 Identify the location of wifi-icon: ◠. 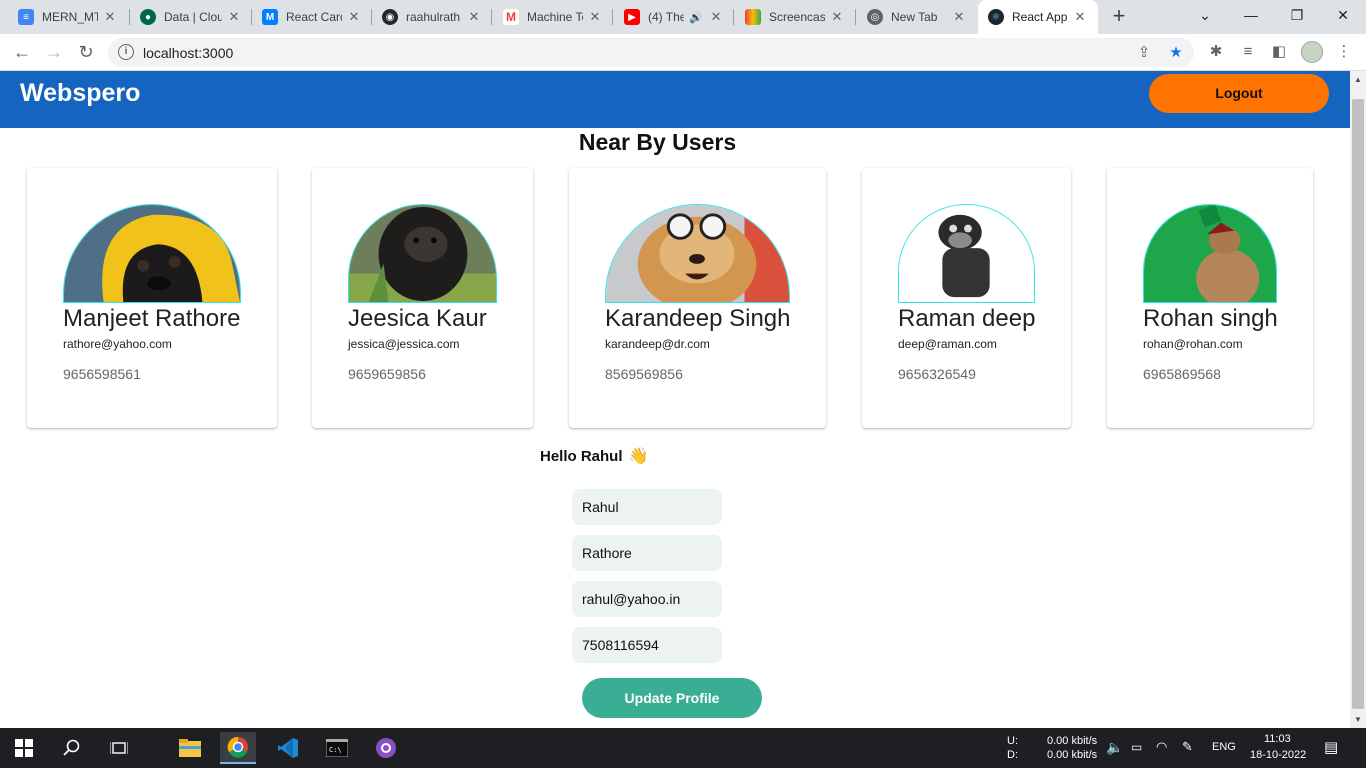
(1161, 747).